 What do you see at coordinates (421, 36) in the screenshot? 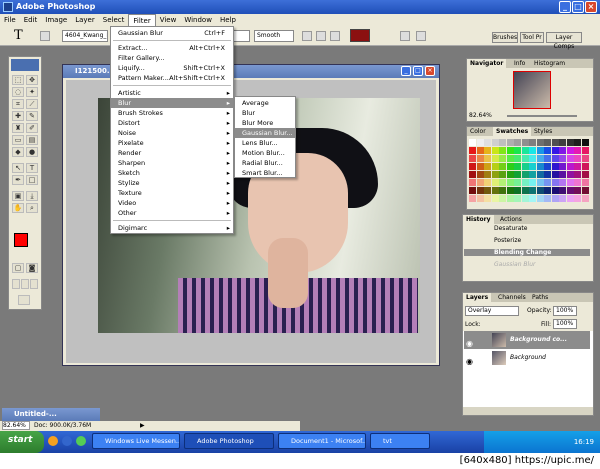
I see `palettes-toggle-icon` at bounding box center [421, 36].